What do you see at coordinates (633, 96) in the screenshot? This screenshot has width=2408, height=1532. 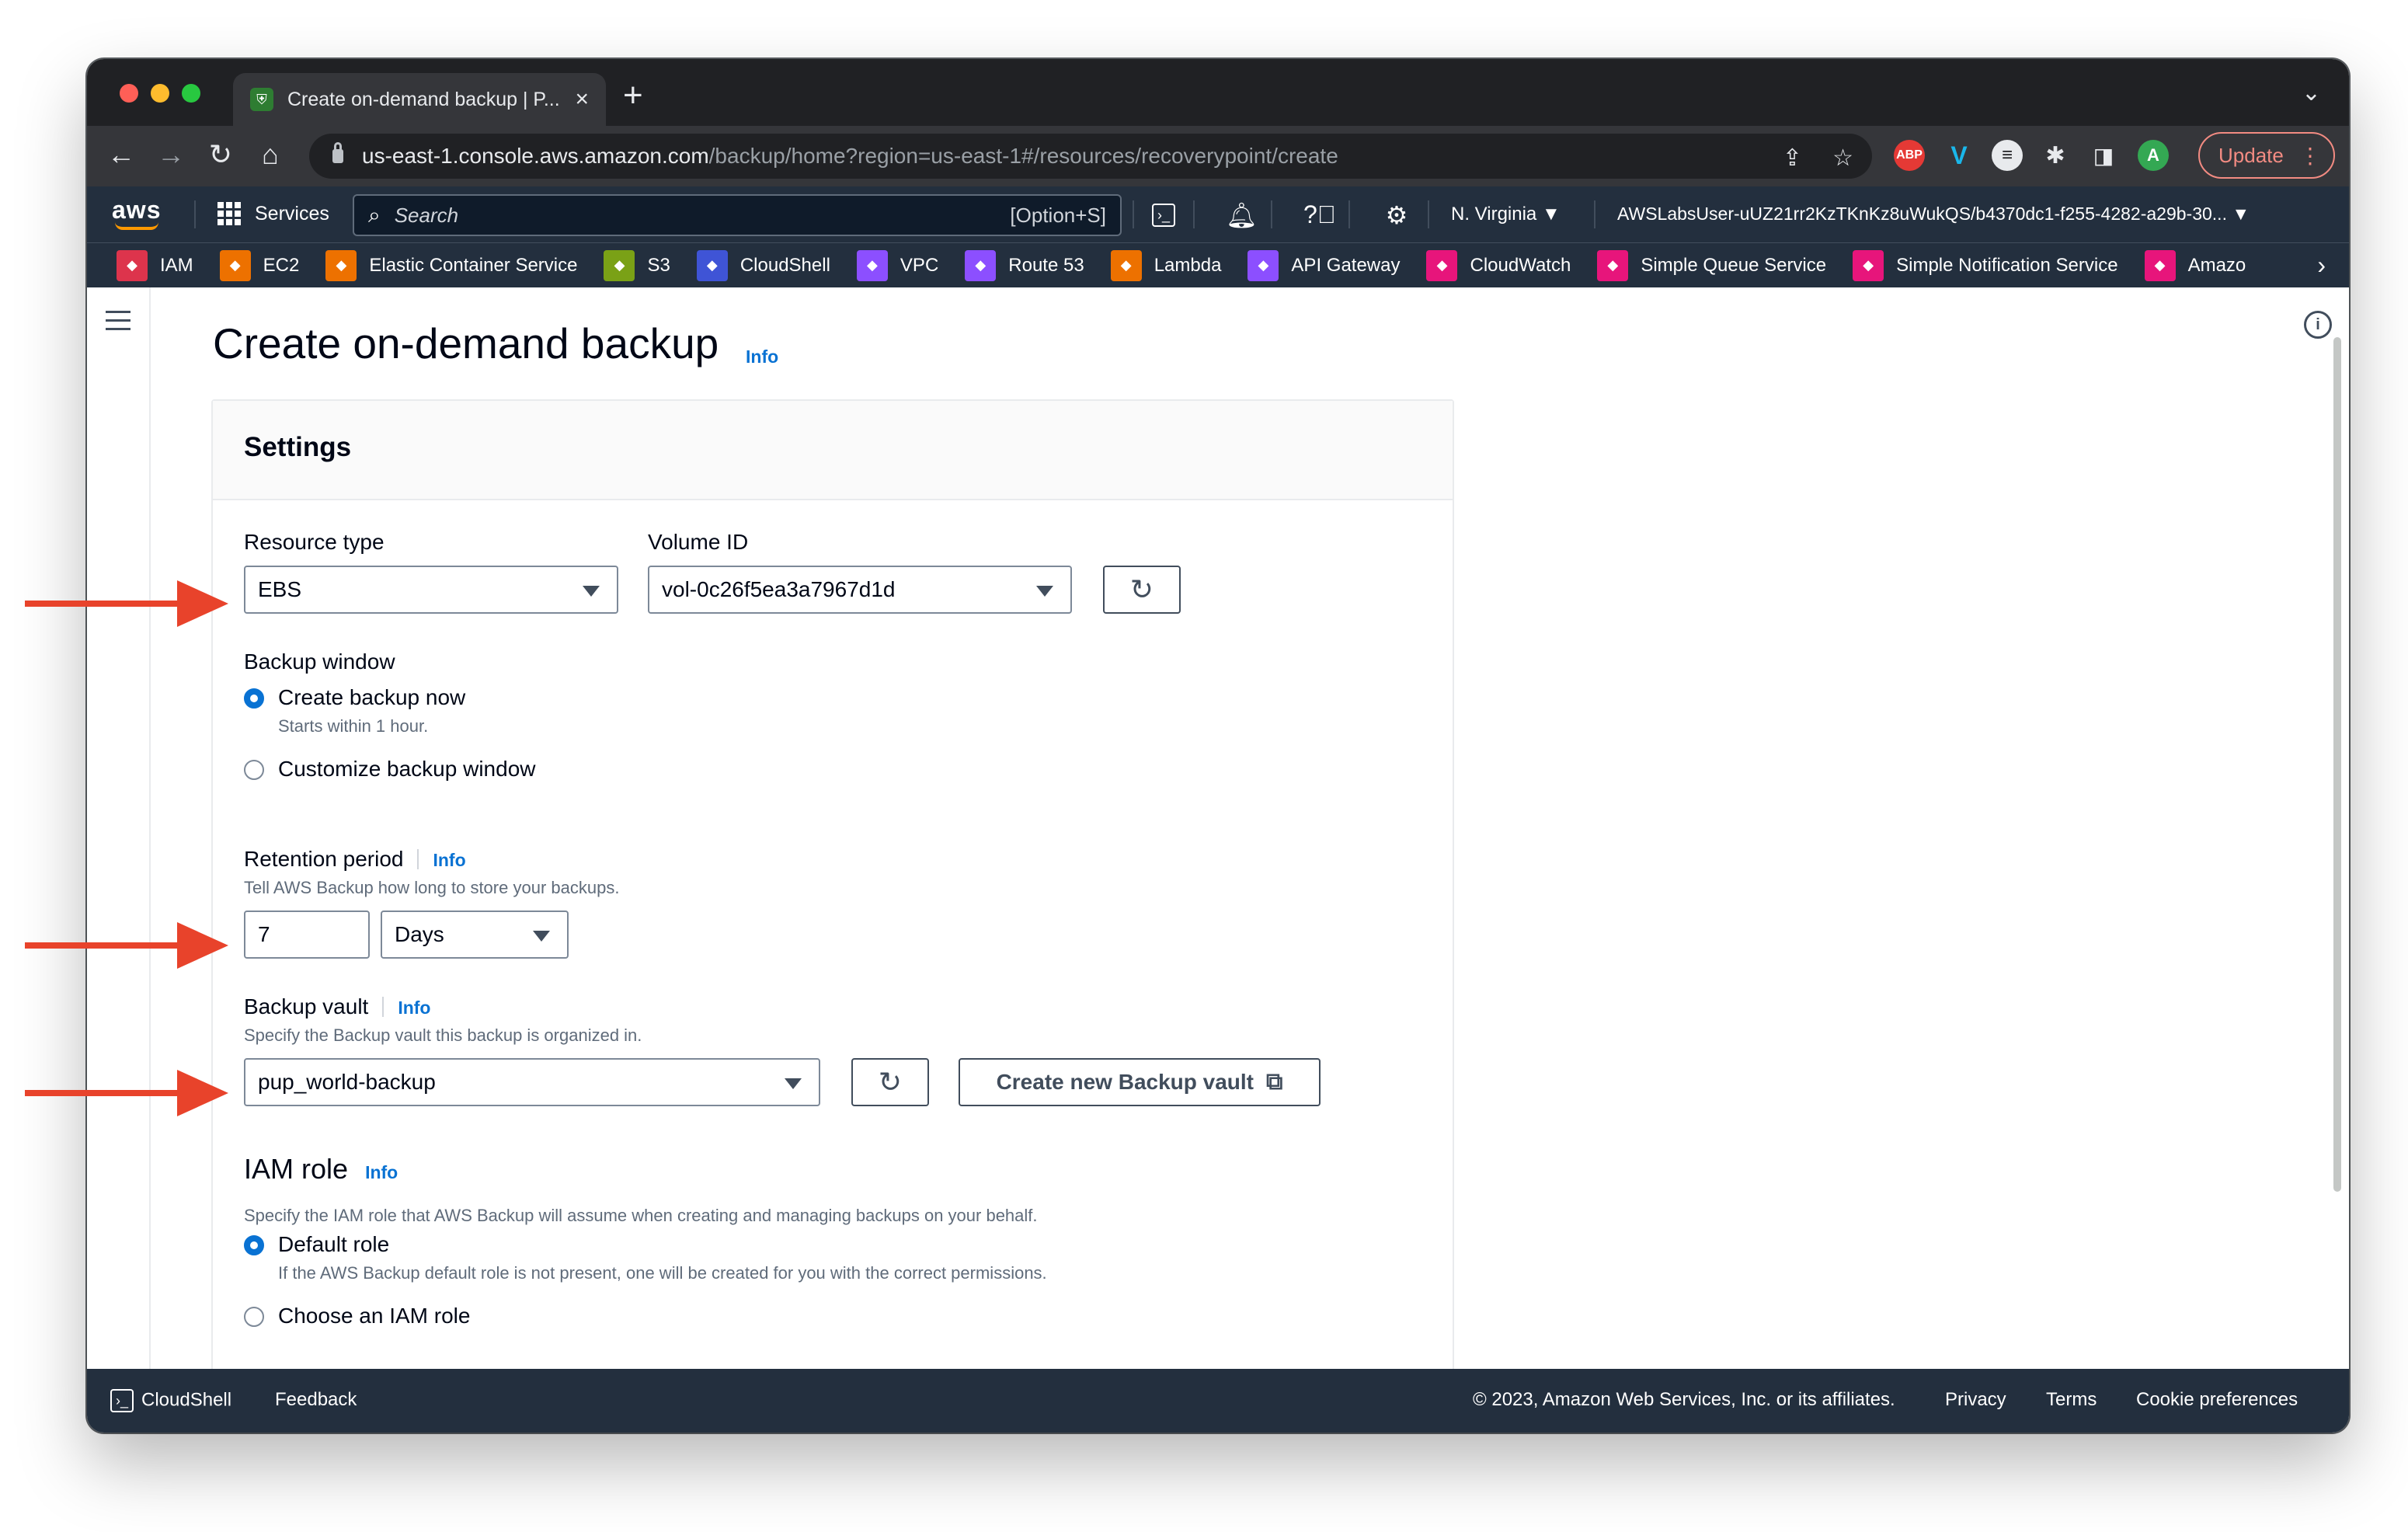 I see `new-tab-icon: +` at bounding box center [633, 96].